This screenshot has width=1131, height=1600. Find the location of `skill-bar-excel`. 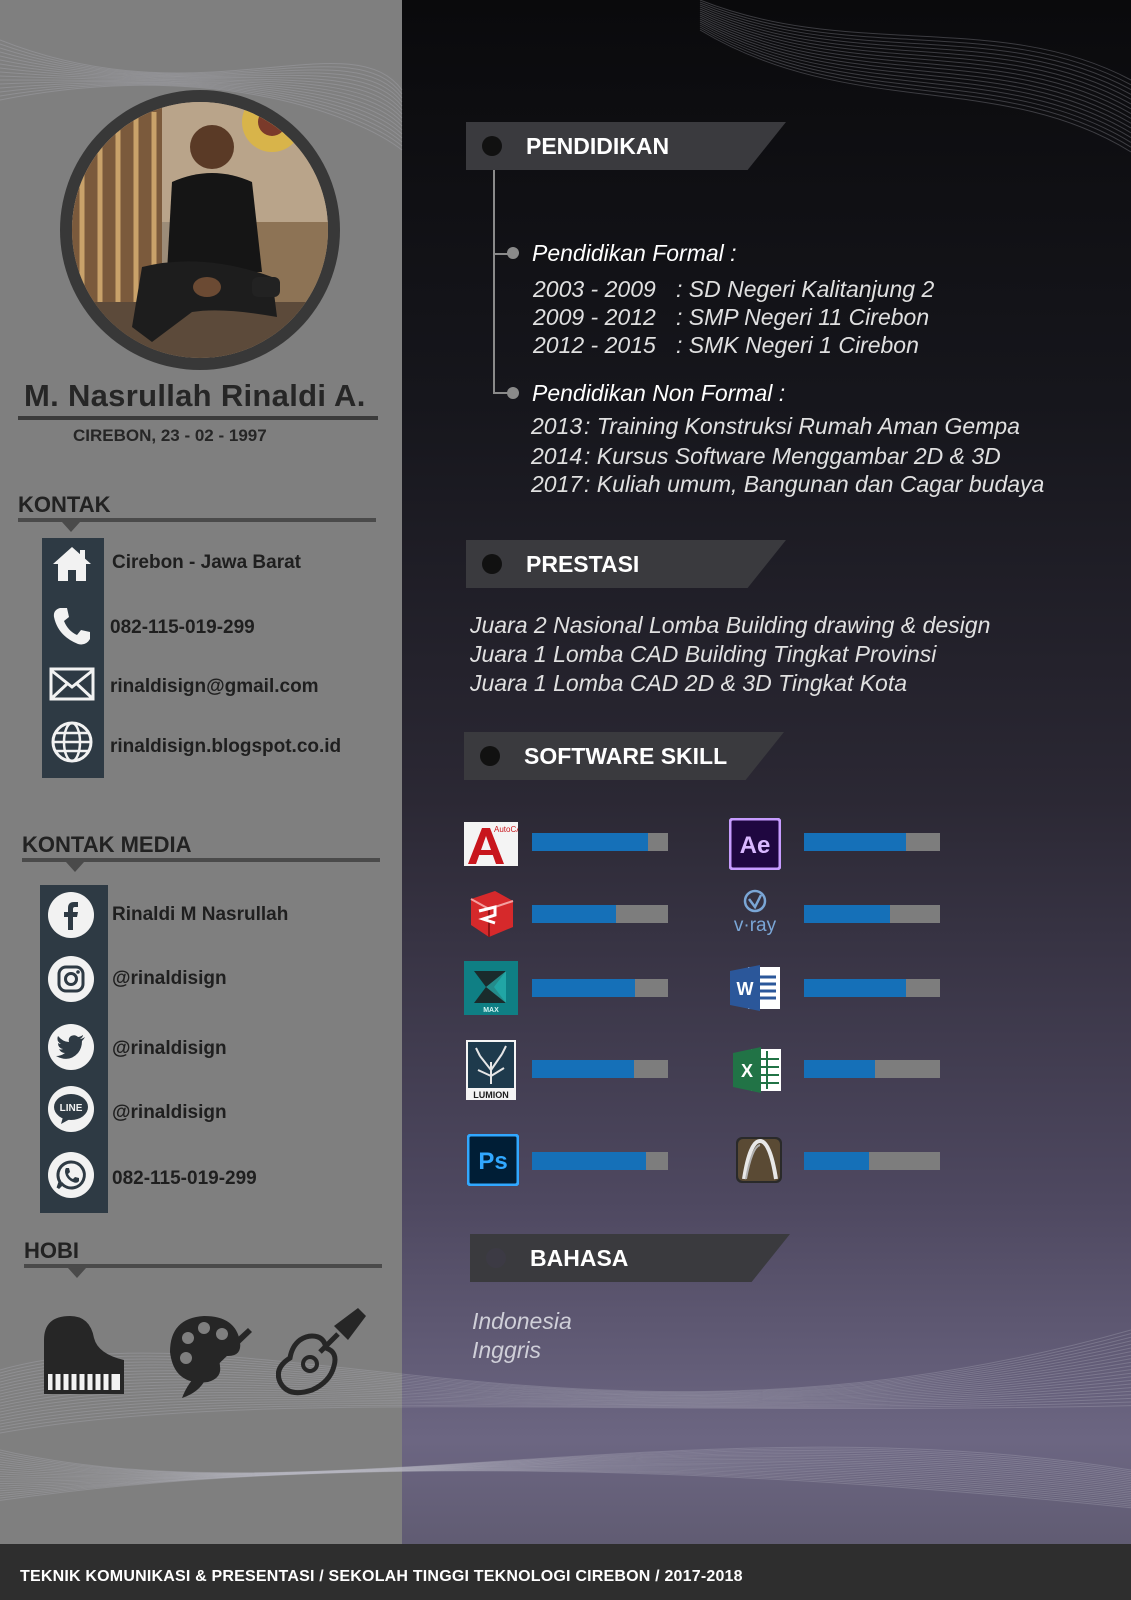

skill-bar-excel is located at coordinates (872, 1069).